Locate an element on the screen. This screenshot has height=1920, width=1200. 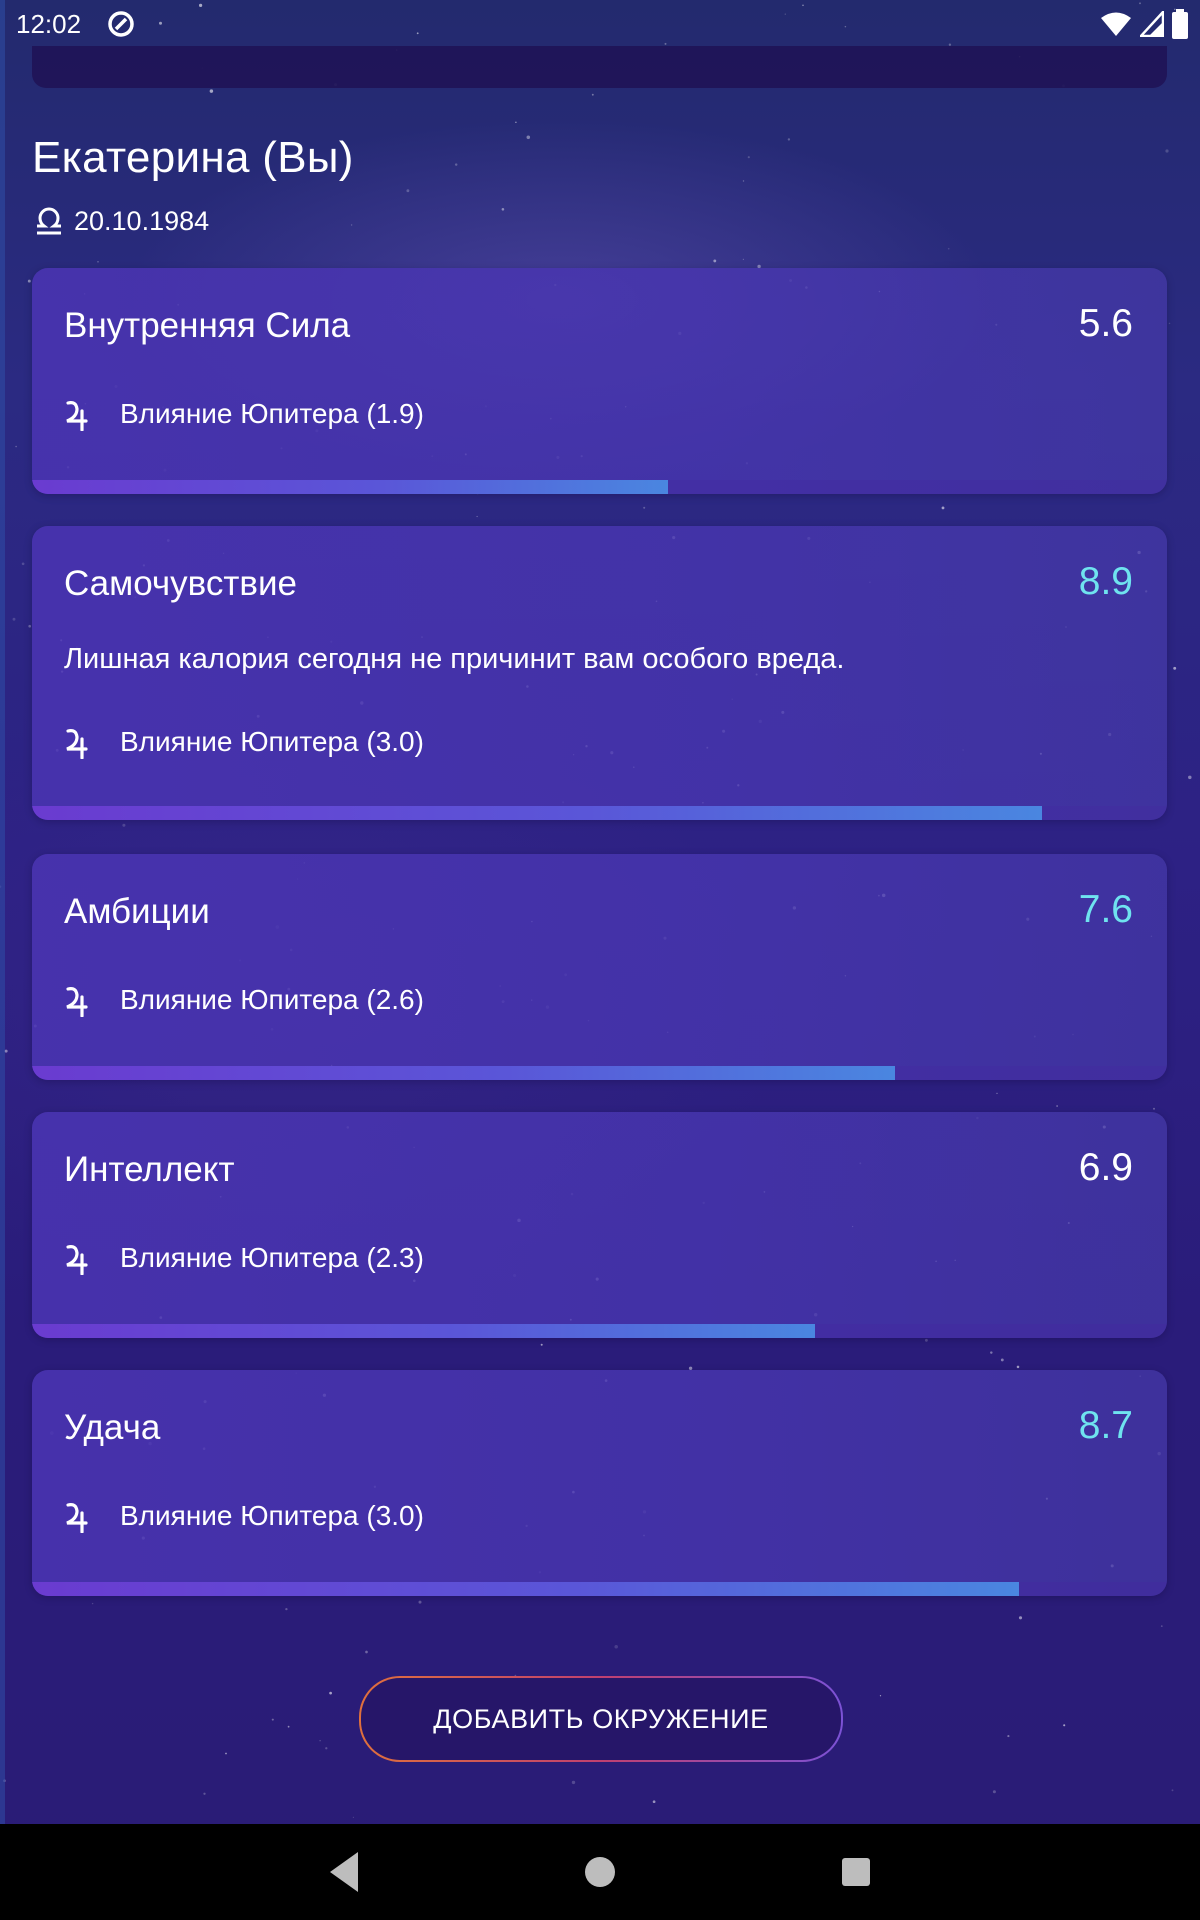
forecast-card-luck: Удача 8.7 Влияние Юпитера (3.0) is located at coordinates (599, 1483).